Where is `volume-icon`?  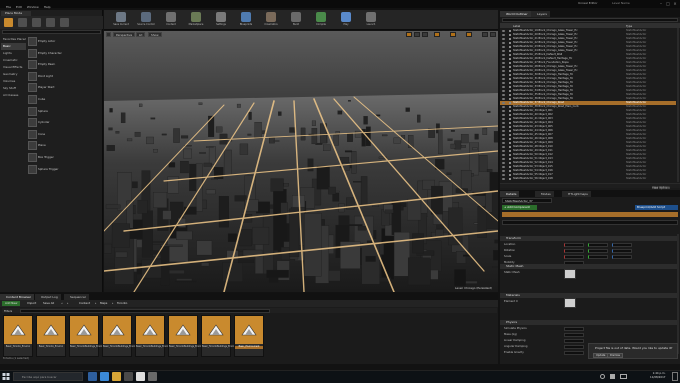 volume-icon is located at coordinates (612, 376).